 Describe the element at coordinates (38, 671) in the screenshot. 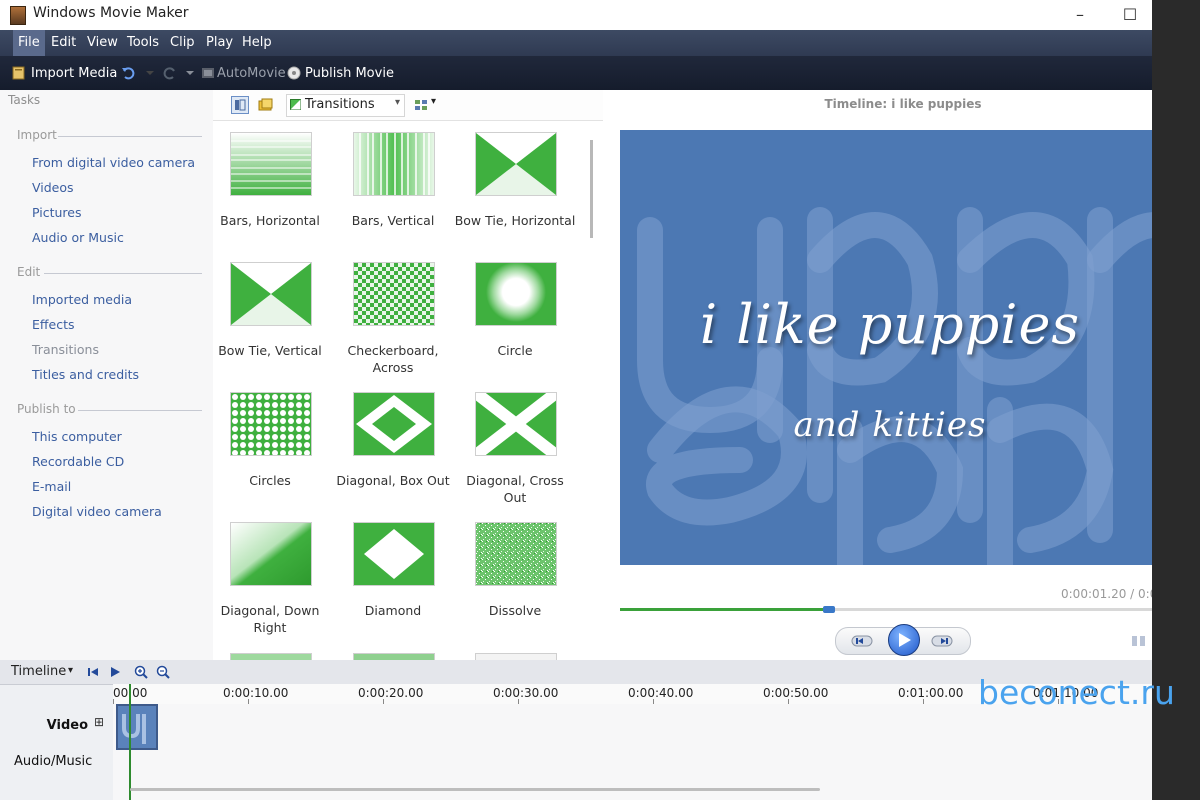

I see `timeline-view-toggle: Timeline` at that location.